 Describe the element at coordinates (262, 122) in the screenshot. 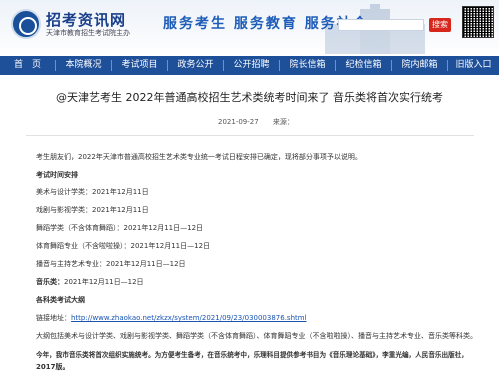

I see `article-meta: 2021-09-27 来源：` at that location.